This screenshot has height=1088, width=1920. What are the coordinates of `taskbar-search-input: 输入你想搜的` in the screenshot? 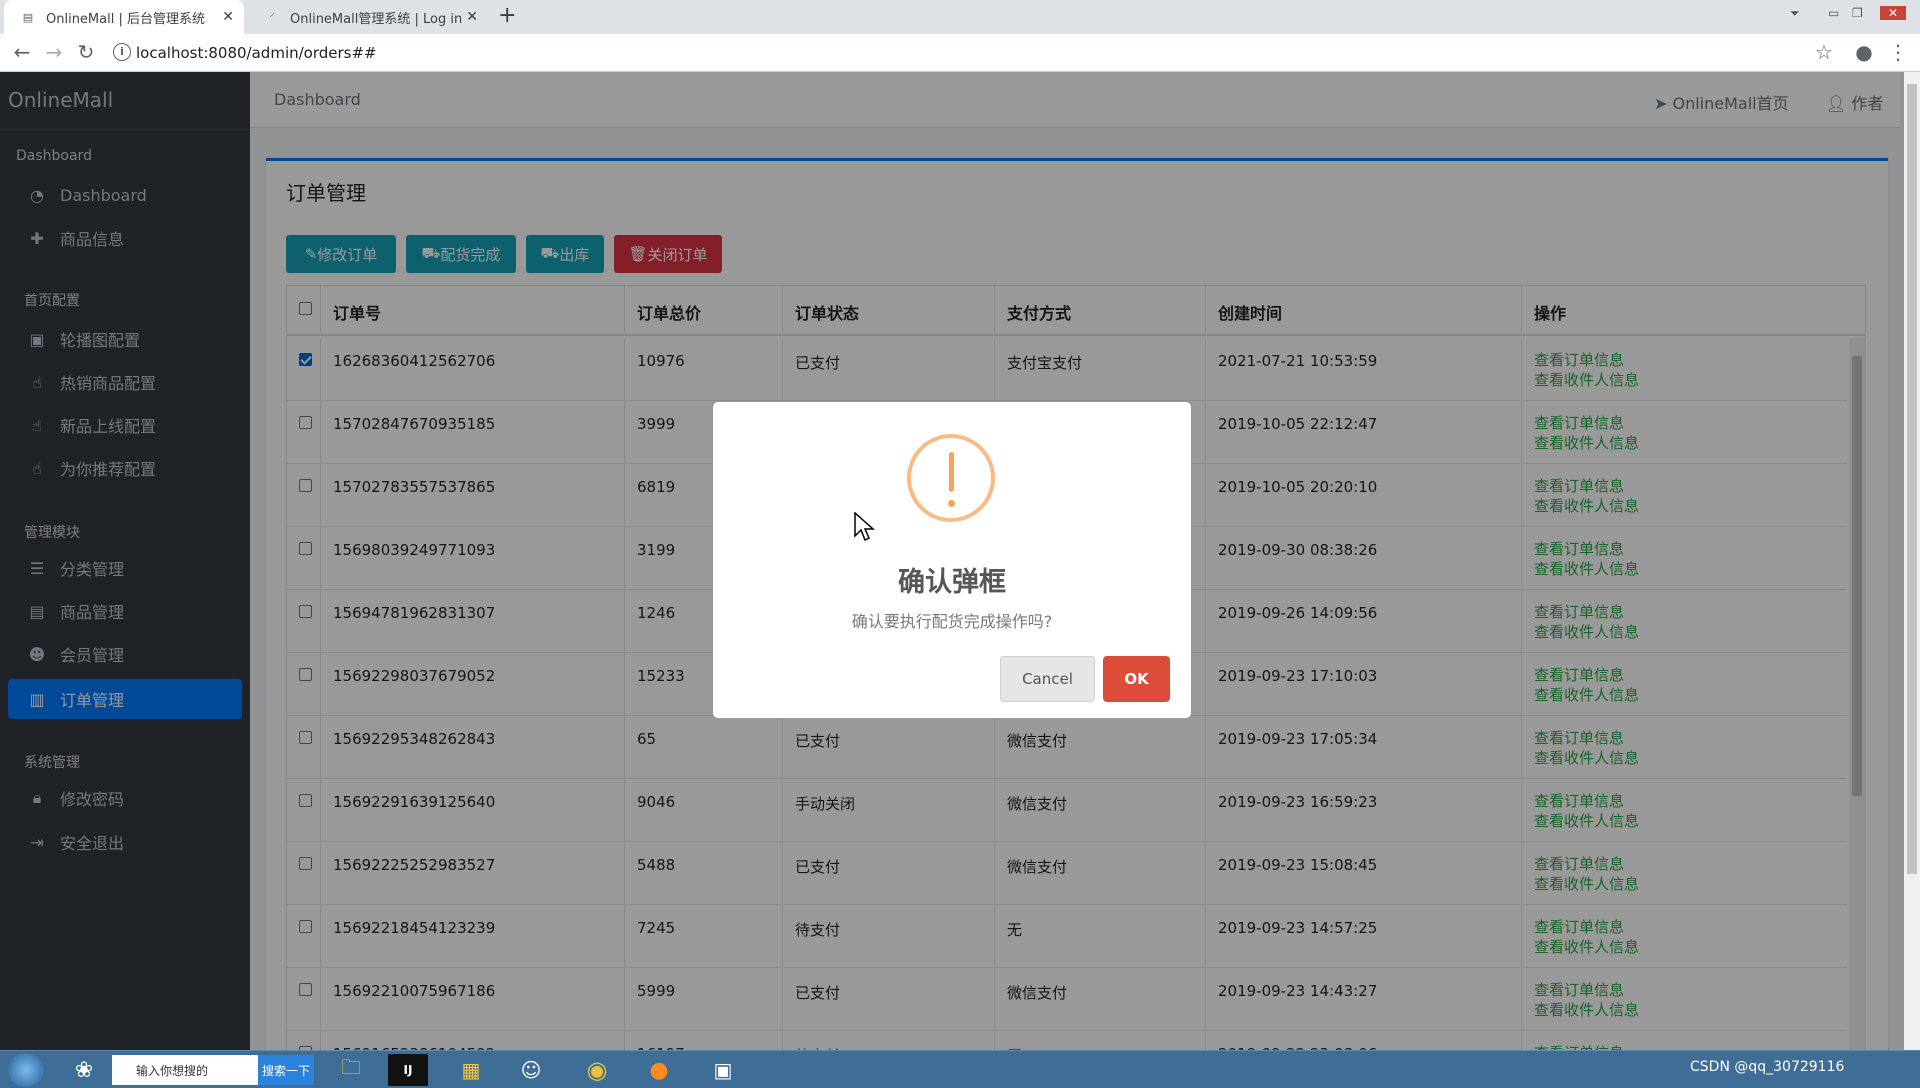 It's located at (185, 1070).